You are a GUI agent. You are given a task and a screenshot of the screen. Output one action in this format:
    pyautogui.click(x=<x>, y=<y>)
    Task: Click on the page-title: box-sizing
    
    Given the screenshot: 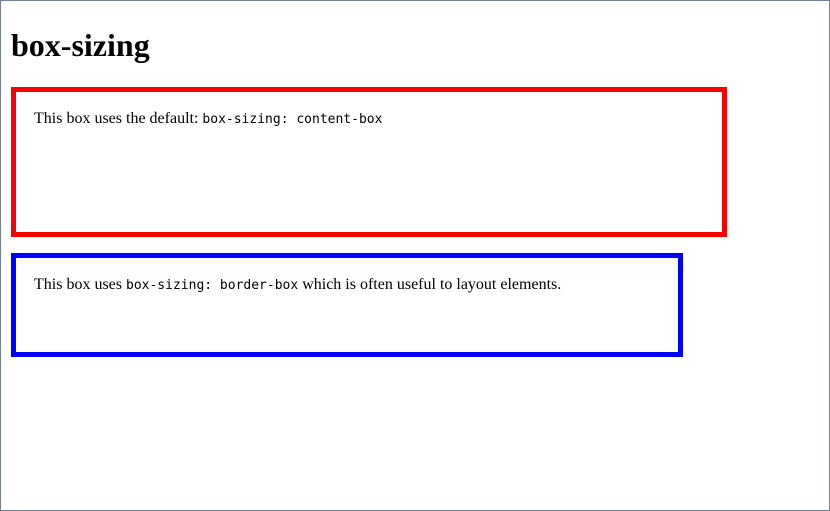 What is the action you would take?
    pyautogui.click(x=80, y=45)
    